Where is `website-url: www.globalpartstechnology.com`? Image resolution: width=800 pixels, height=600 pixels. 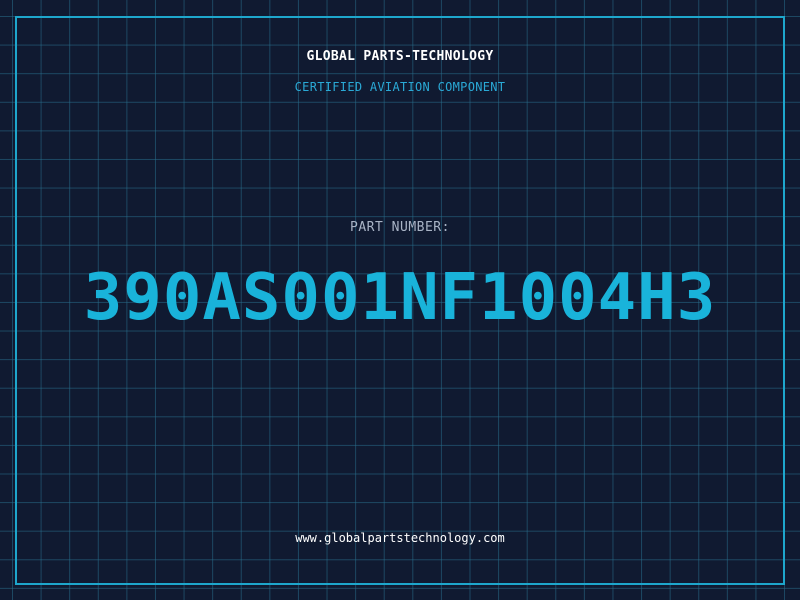
website-url: www.globalpartstechnology.com is located at coordinates (400, 538).